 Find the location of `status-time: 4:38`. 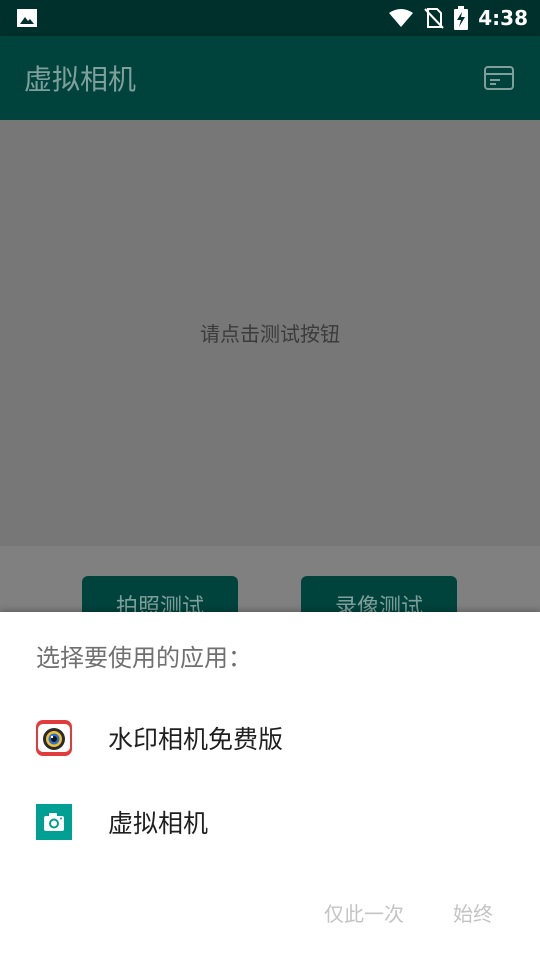

status-time: 4:38 is located at coordinates (503, 18).